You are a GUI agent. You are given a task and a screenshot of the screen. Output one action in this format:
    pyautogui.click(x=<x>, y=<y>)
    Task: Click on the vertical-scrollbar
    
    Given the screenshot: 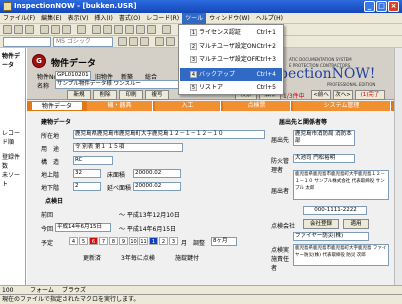 What is the action you would take?
    pyautogui.click(x=398, y=166)
    